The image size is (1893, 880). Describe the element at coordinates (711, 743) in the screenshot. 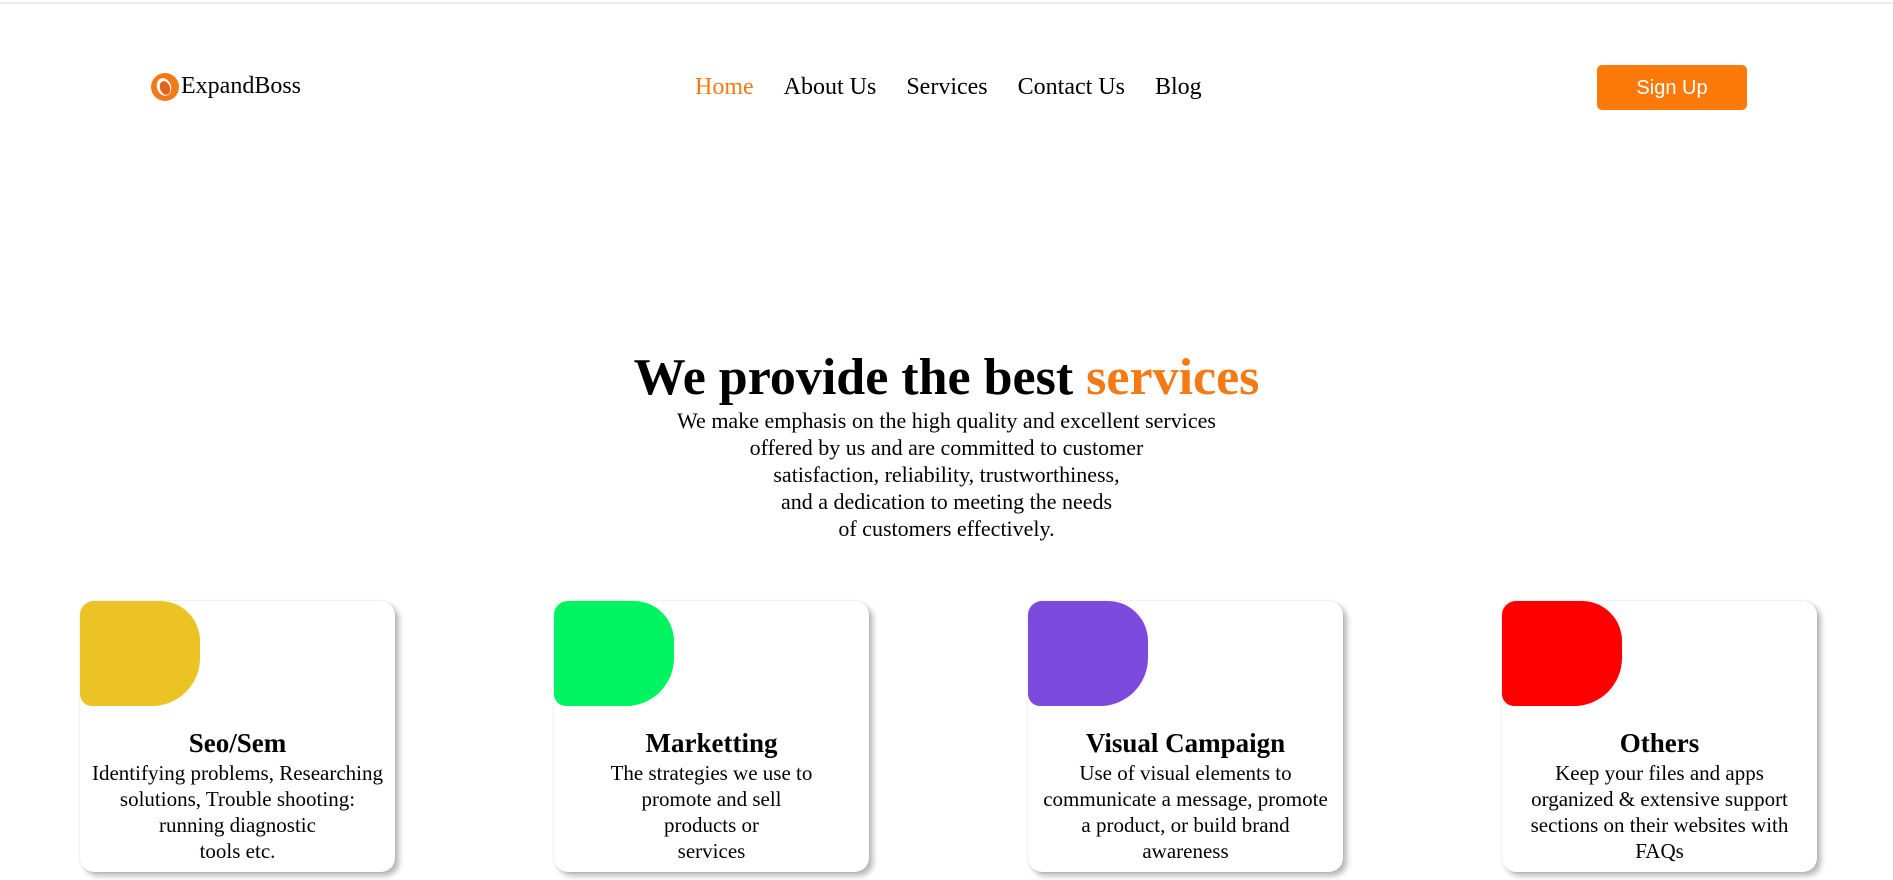

I see `service-title: Marketting` at that location.